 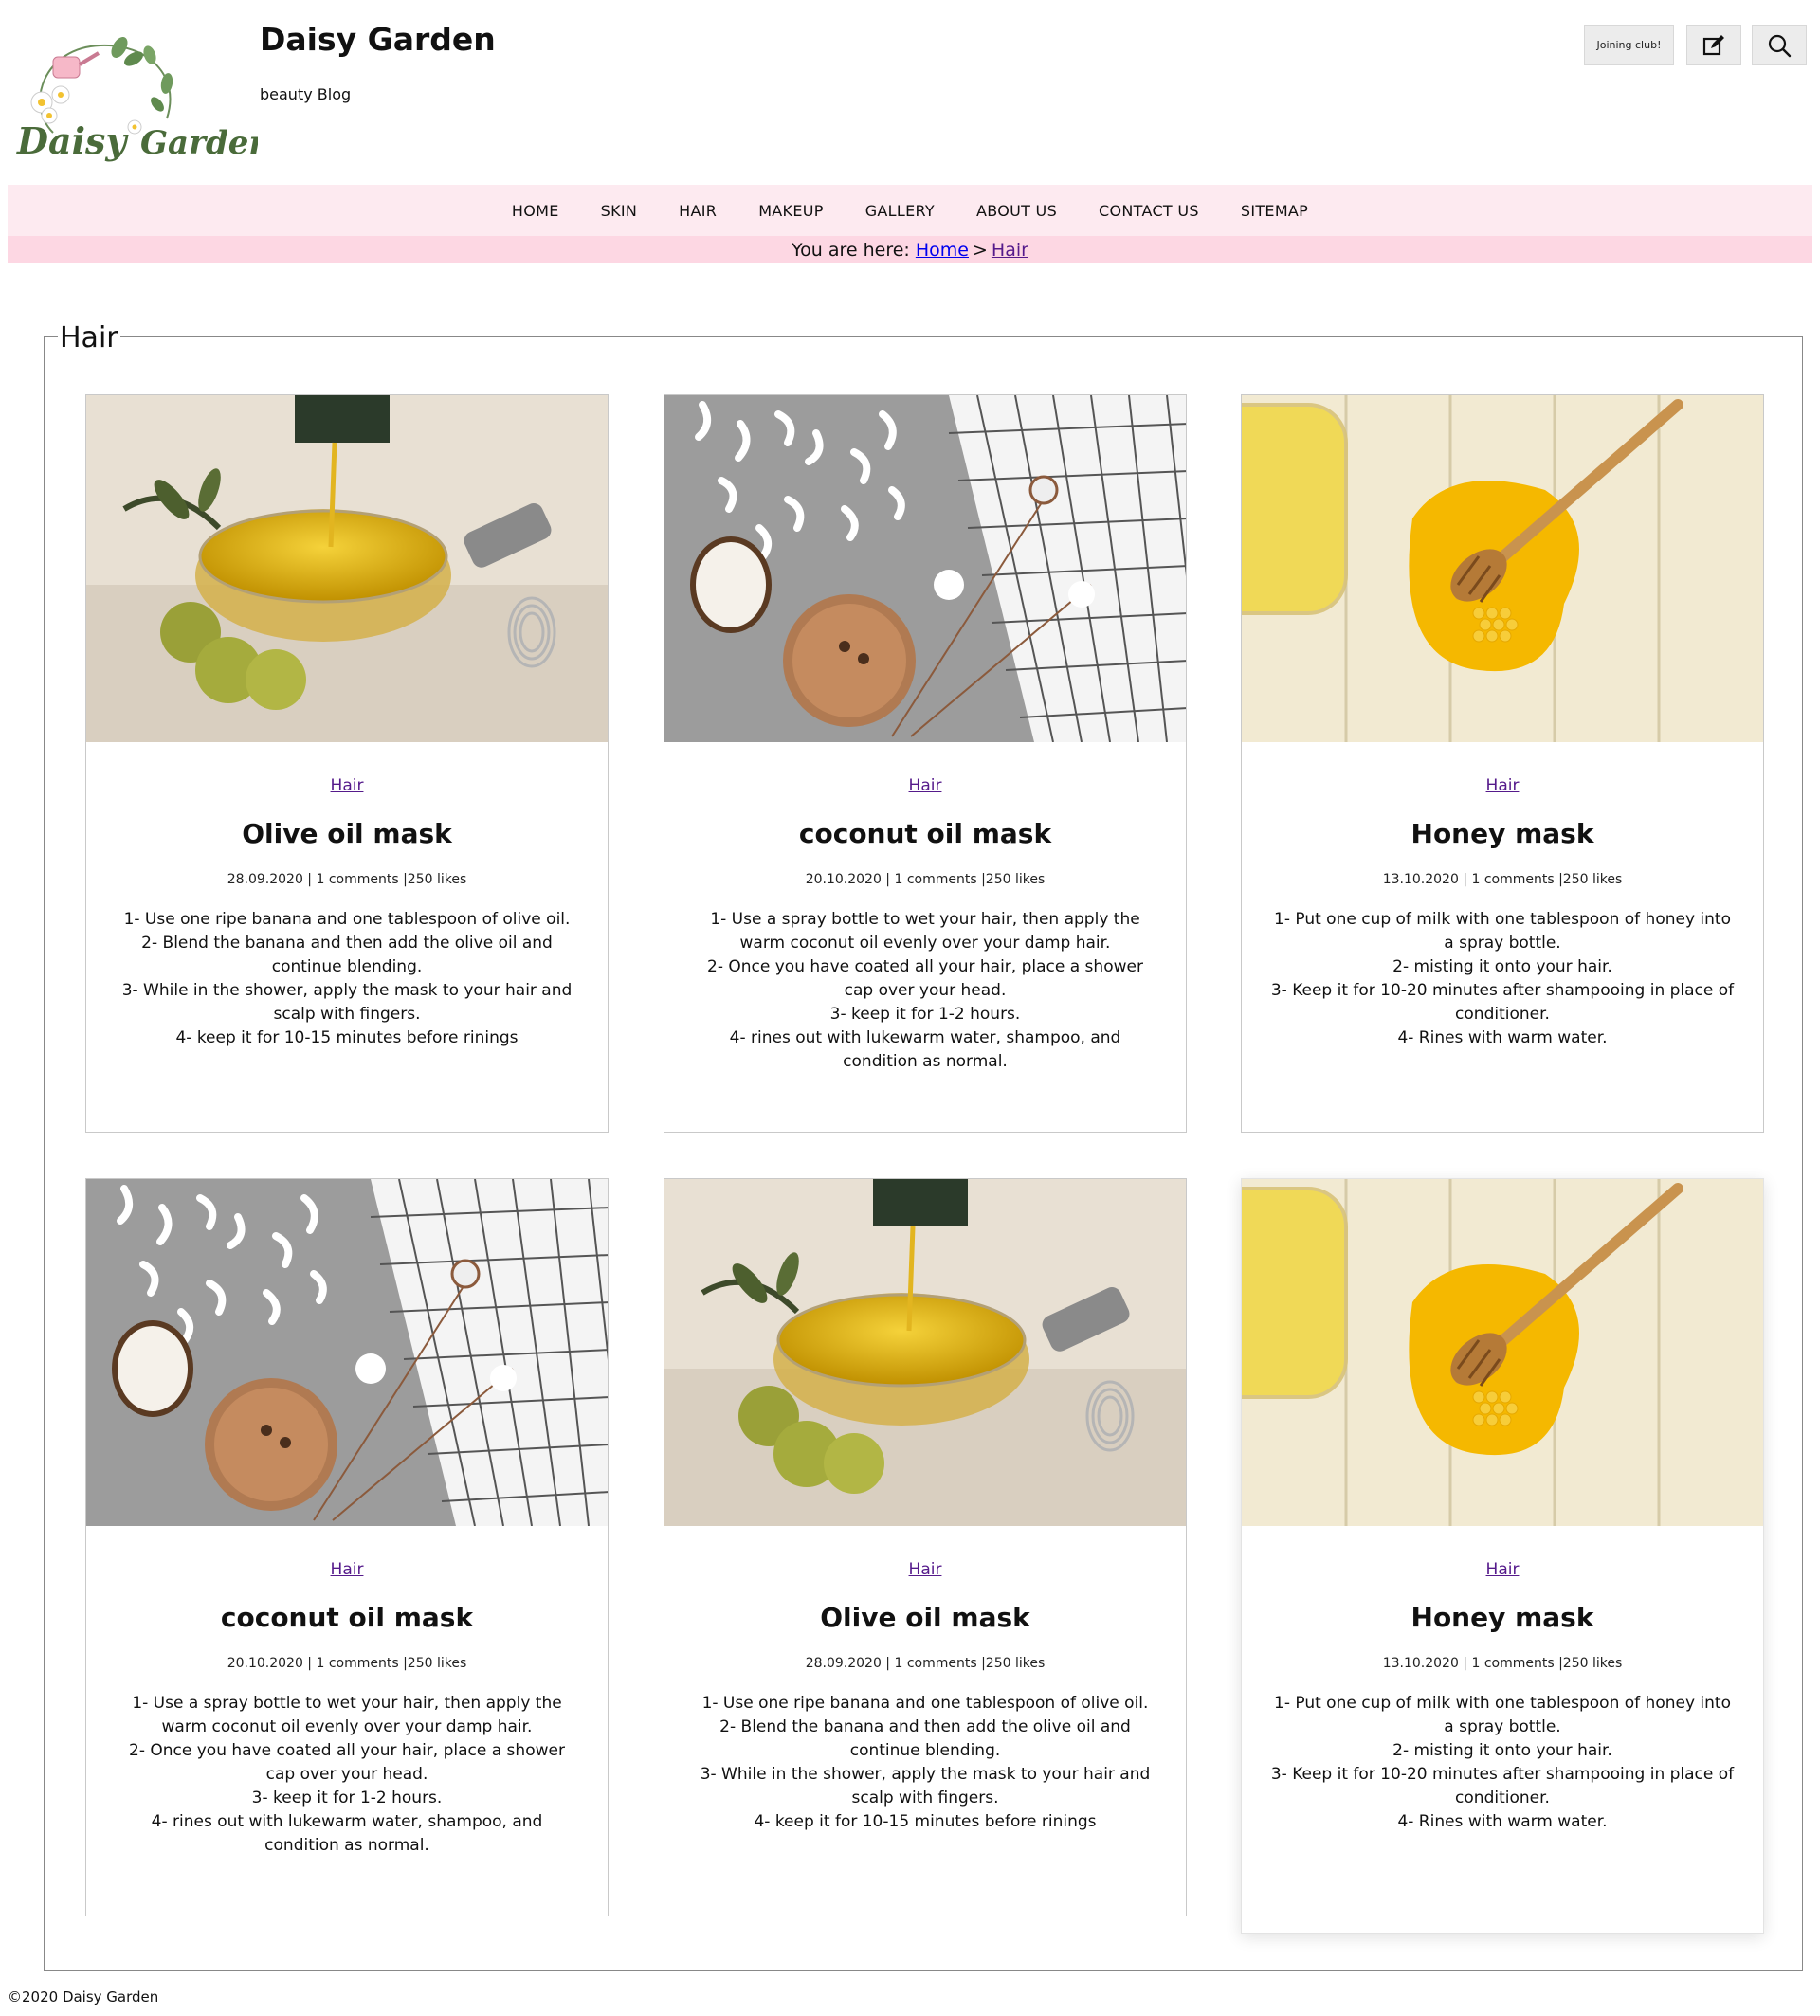 What do you see at coordinates (1274, 211) in the screenshot?
I see `nav-item-sitemap: SITEMAP` at bounding box center [1274, 211].